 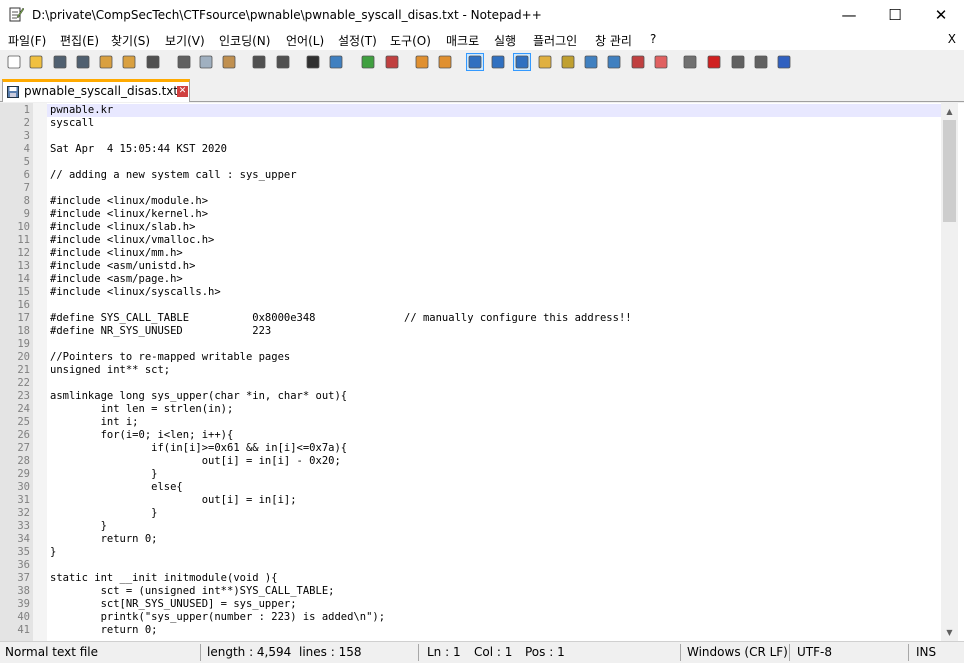 What do you see at coordinates (116, 487) in the screenshot?
I see `line-text: else{` at bounding box center [116, 487].